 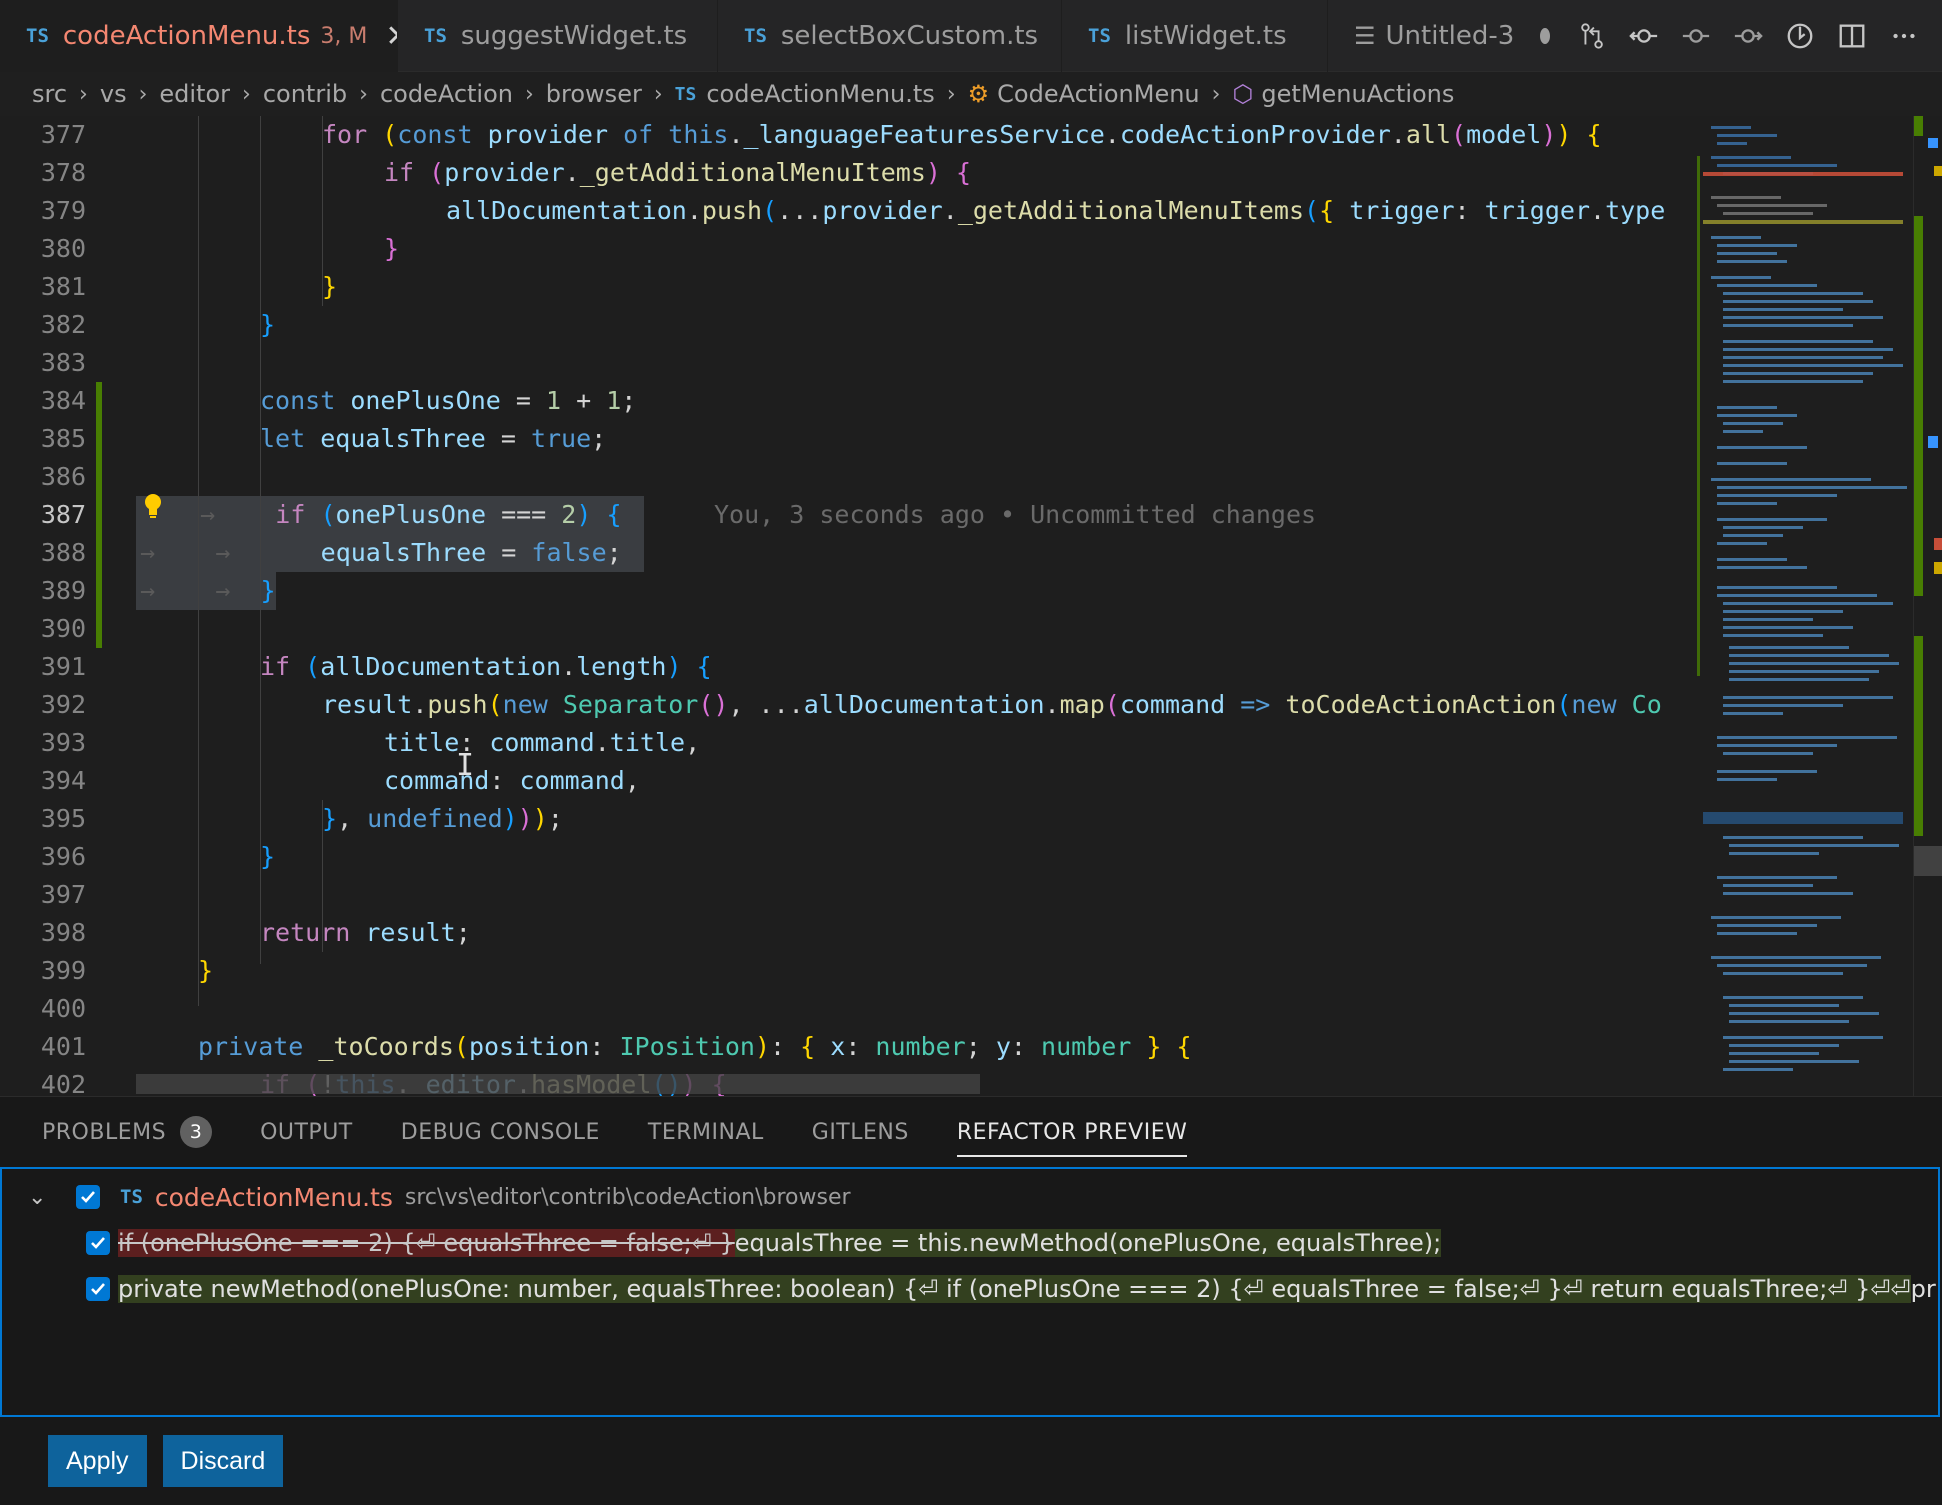 I want to click on code-line: 393 title: command.title,, so click(x=850, y=743).